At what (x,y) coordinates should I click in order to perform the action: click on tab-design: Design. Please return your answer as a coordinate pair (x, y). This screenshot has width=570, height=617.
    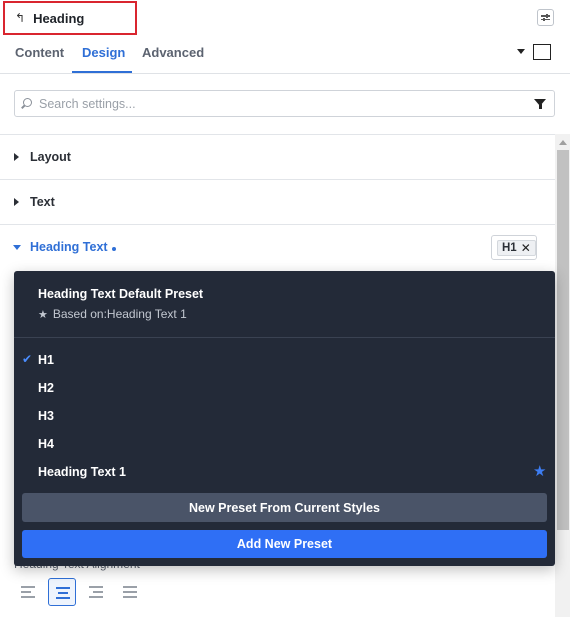
    Looking at the image, I should click on (103, 52).